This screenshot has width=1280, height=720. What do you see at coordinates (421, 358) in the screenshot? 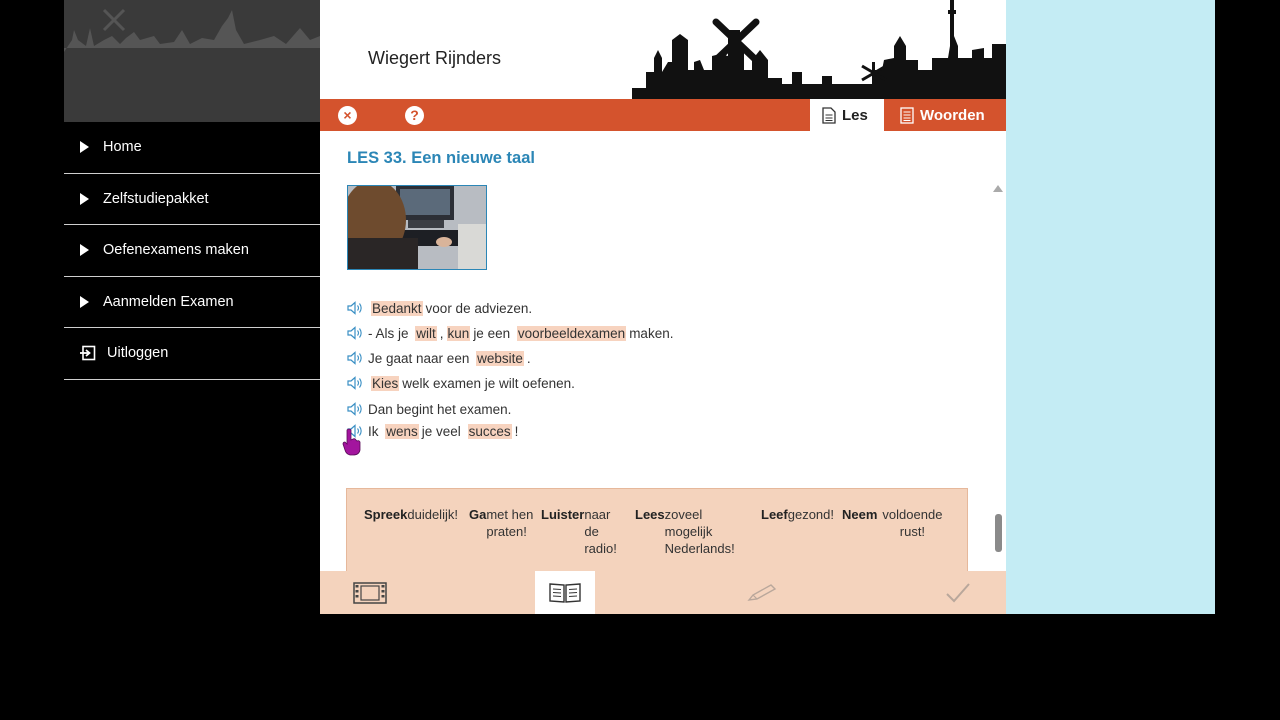
I see `sentence-text: Je gaat naar een` at bounding box center [421, 358].